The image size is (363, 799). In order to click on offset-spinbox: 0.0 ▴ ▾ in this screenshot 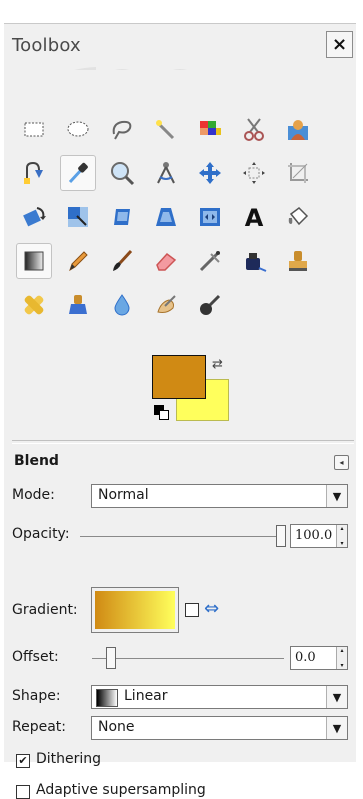, I will do `click(319, 658)`.